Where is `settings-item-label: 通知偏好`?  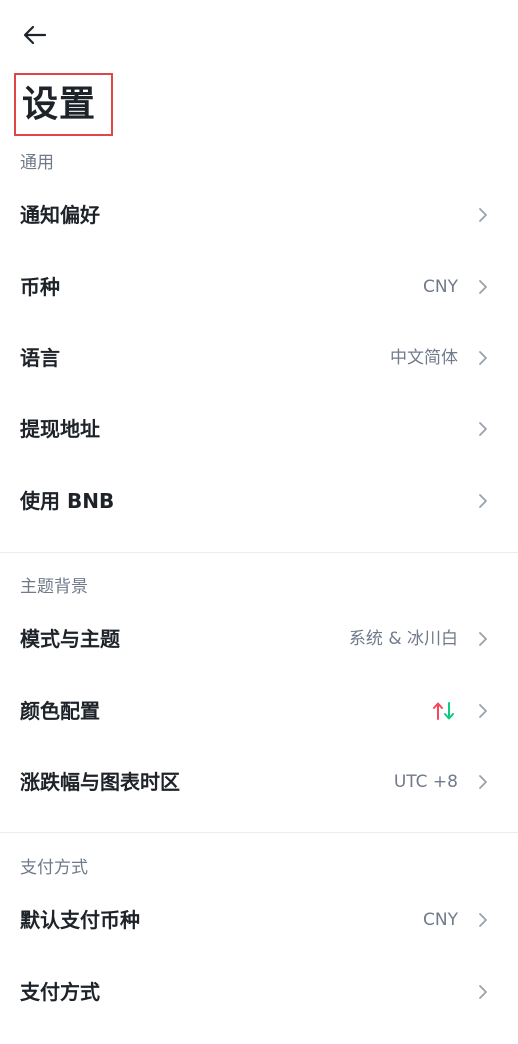 settings-item-label: 通知偏好 is located at coordinates (60, 215).